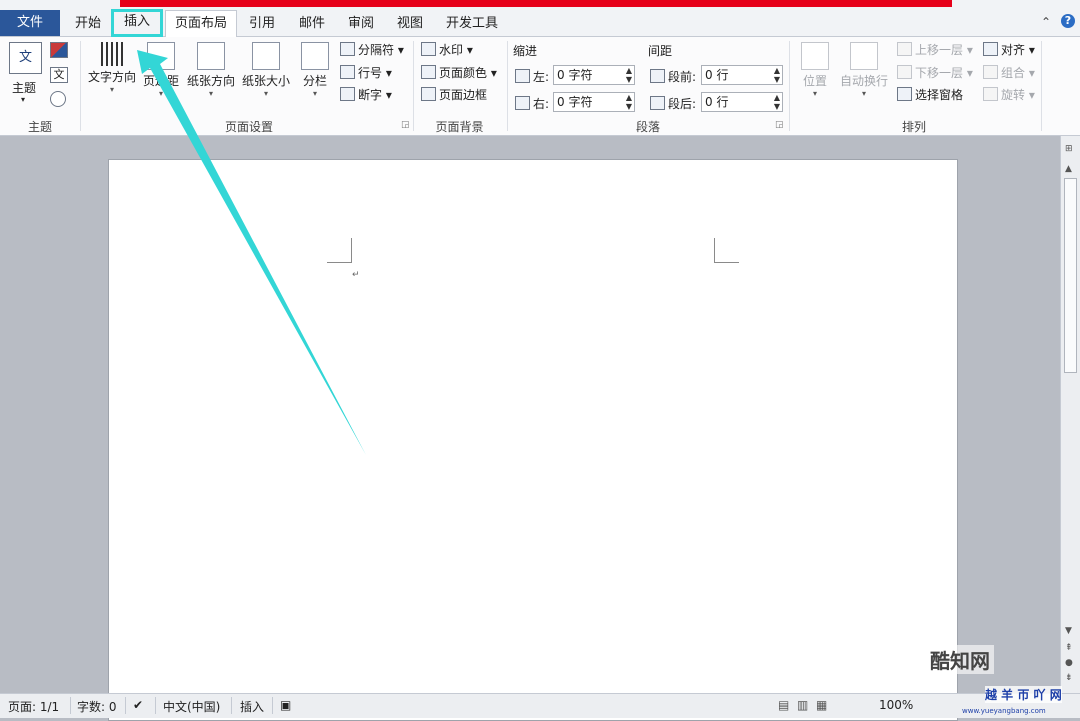 The height and width of the screenshot is (721, 1080). I want to click on text-direction-label: 文字方向, so click(111, 77).